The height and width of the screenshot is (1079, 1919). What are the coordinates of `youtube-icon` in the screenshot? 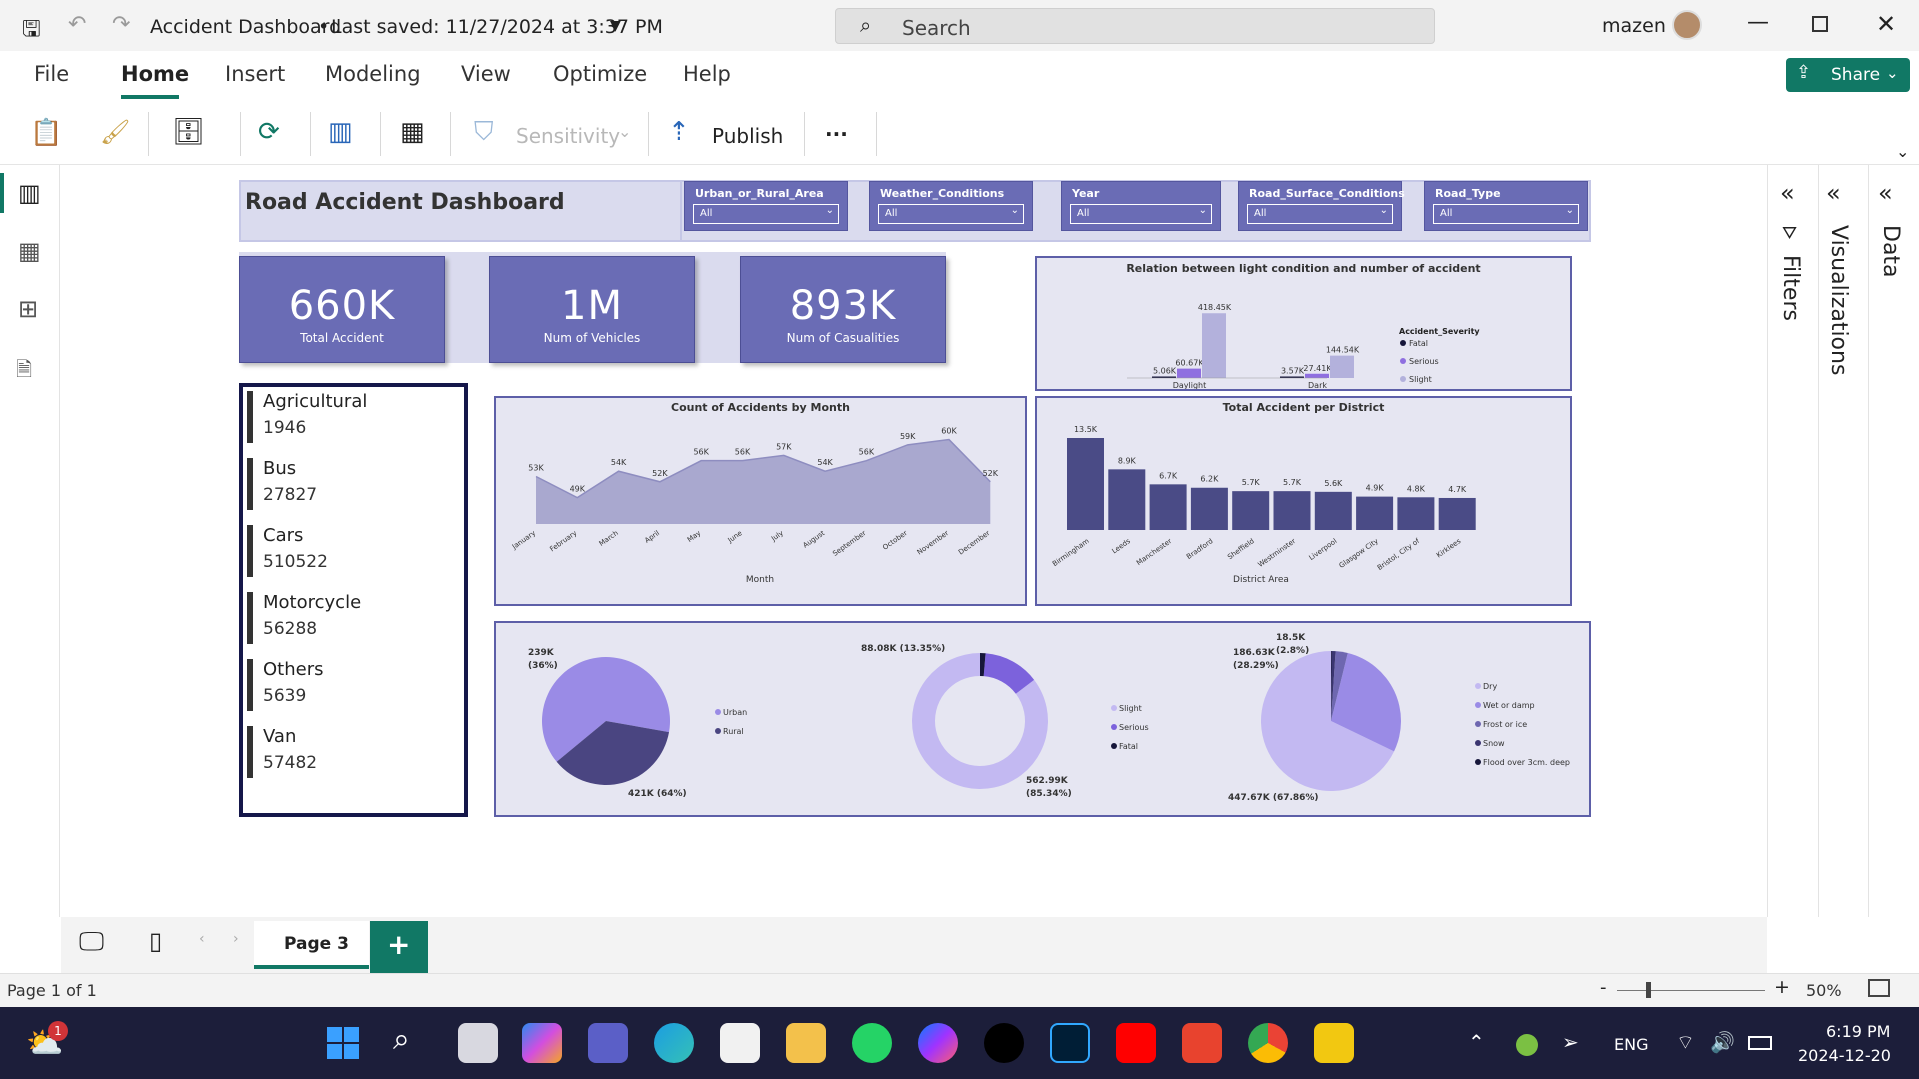 It's located at (1136, 1043).